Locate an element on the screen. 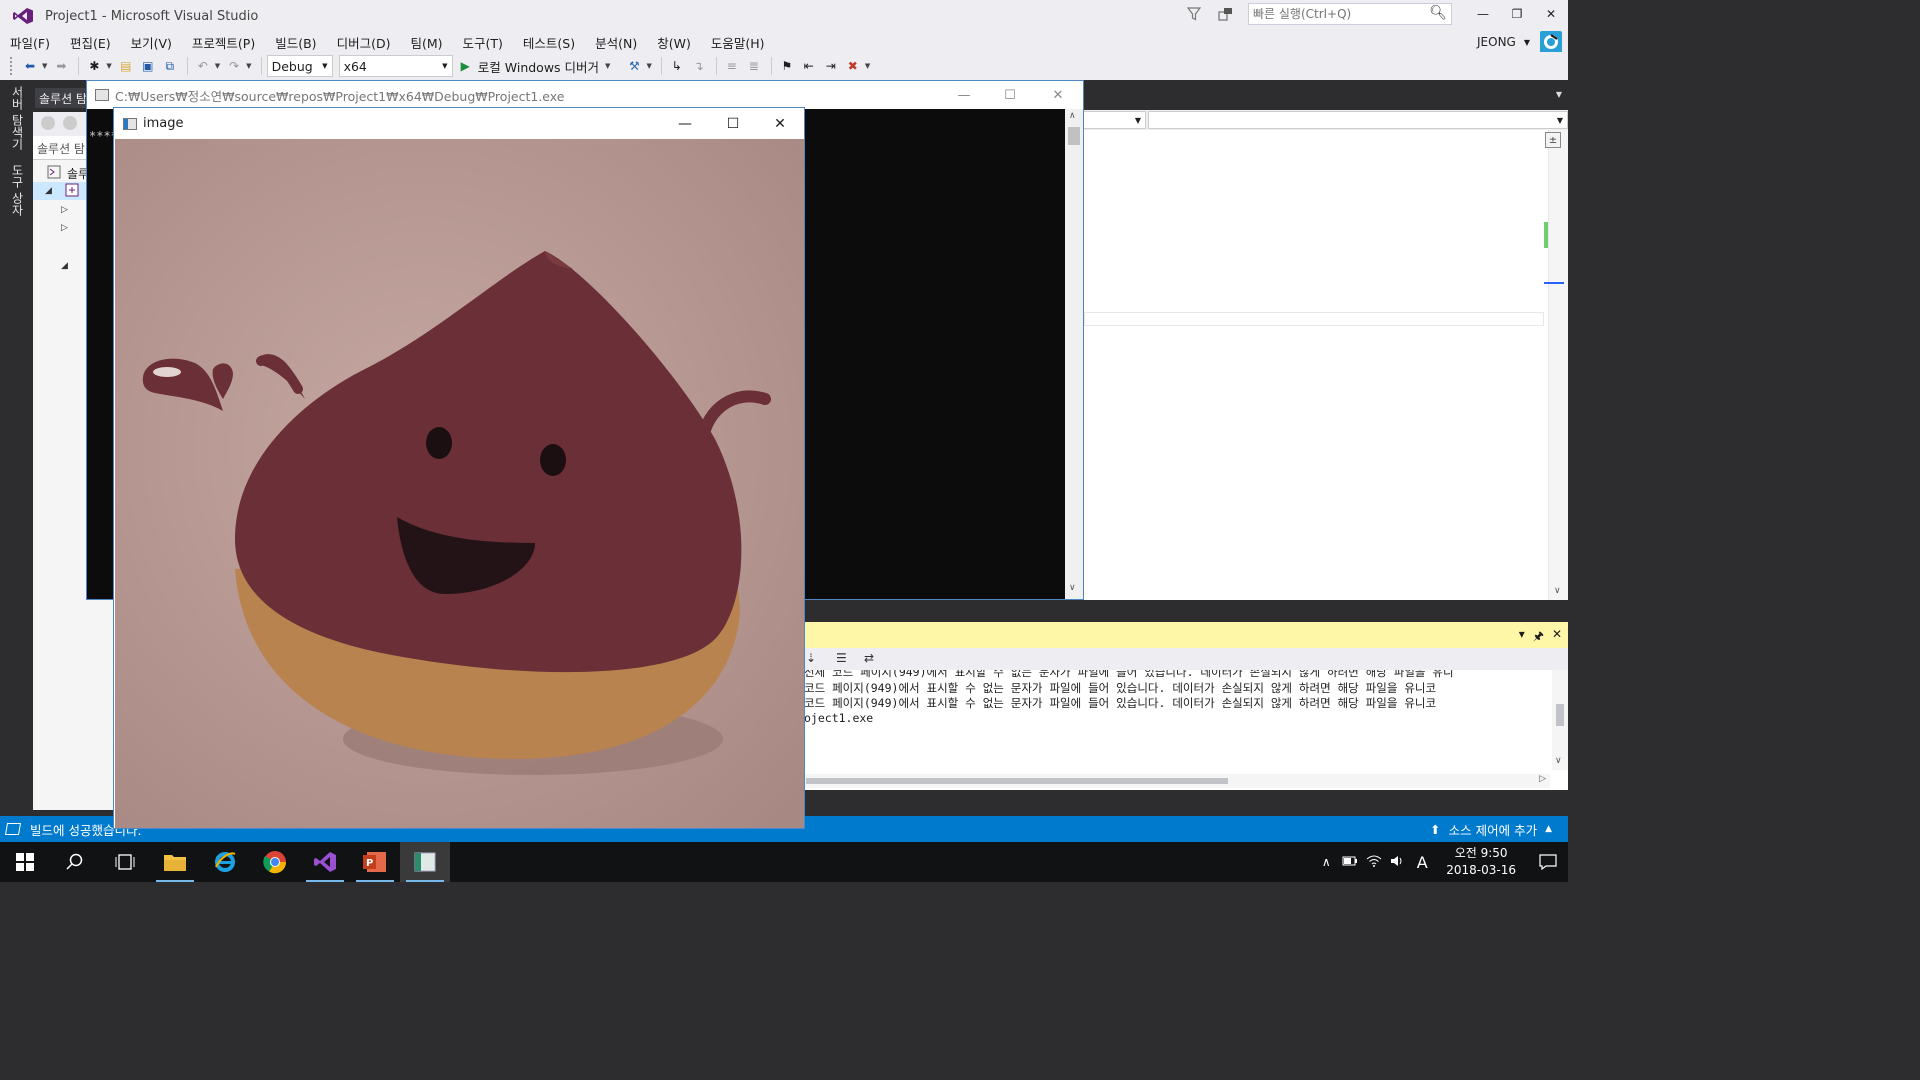 Image resolution: width=1920 pixels, height=1080 pixels. menu-window: 창(W) is located at coordinates (674, 42).